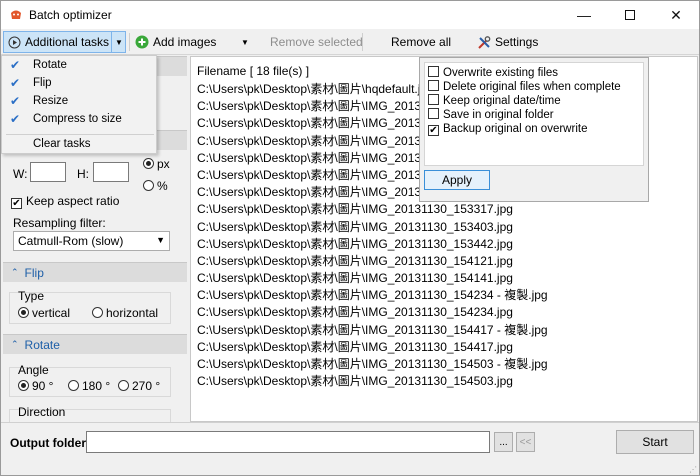  Describe the element at coordinates (33, 370) in the screenshot. I see `rotate-angle-label: Angle` at that location.